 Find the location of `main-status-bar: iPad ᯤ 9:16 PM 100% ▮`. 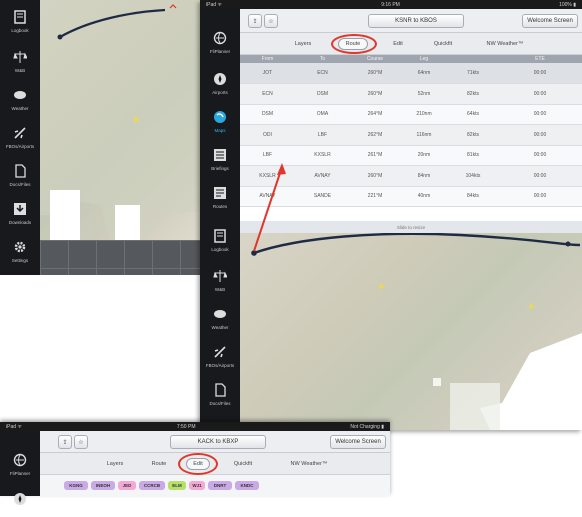

main-status-bar: iPad ᯤ 9:16 PM 100% ▮ is located at coordinates (391, 4).